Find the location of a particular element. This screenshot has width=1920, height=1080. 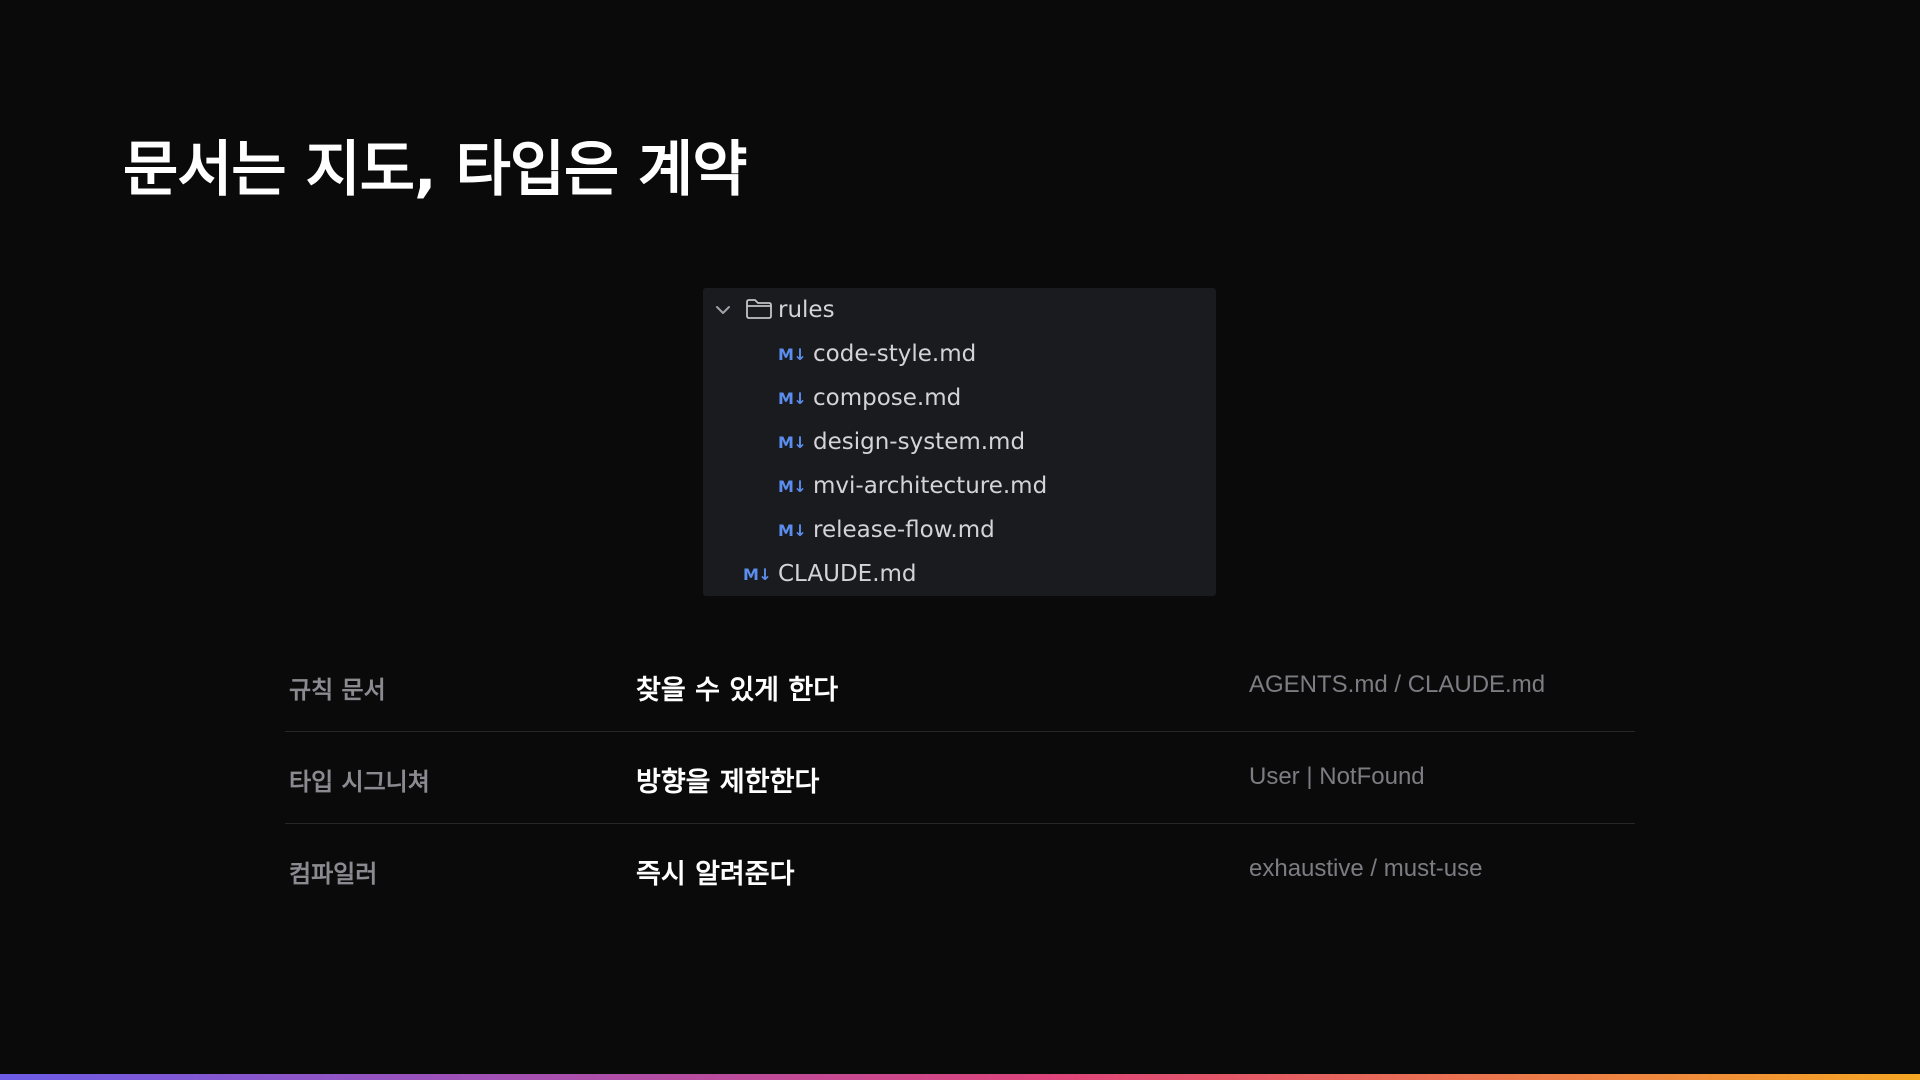

accent-gradient-bar is located at coordinates (960, 1077).